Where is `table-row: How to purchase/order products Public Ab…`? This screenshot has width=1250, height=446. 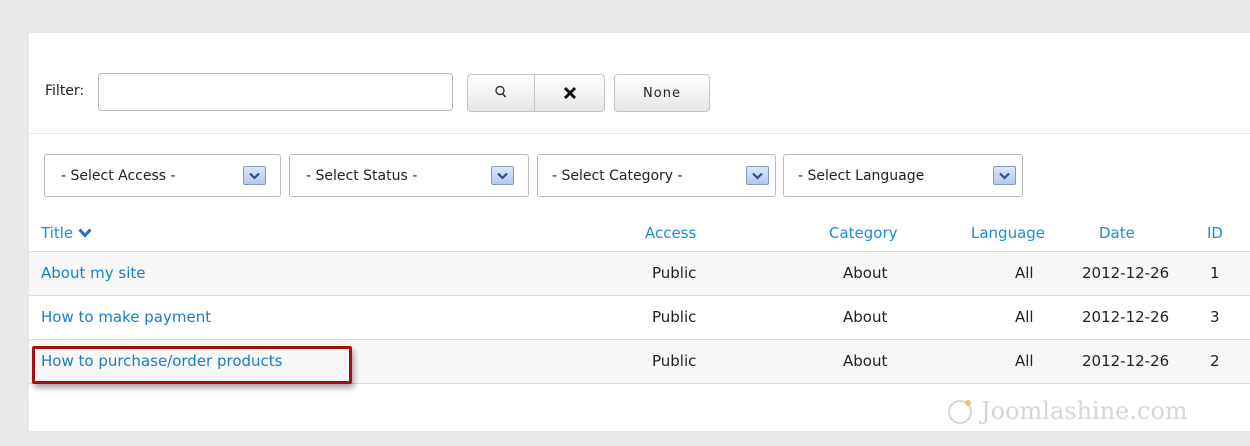
table-row: How to purchase/order products Public Ab… is located at coordinates (639, 362).